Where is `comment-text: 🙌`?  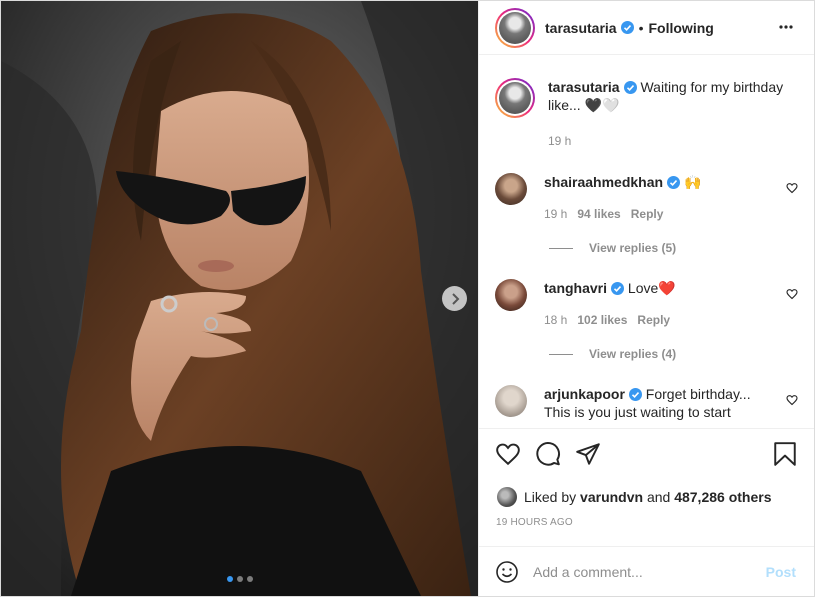
comment-text: 🙌 is located at coordinates (692, 182).